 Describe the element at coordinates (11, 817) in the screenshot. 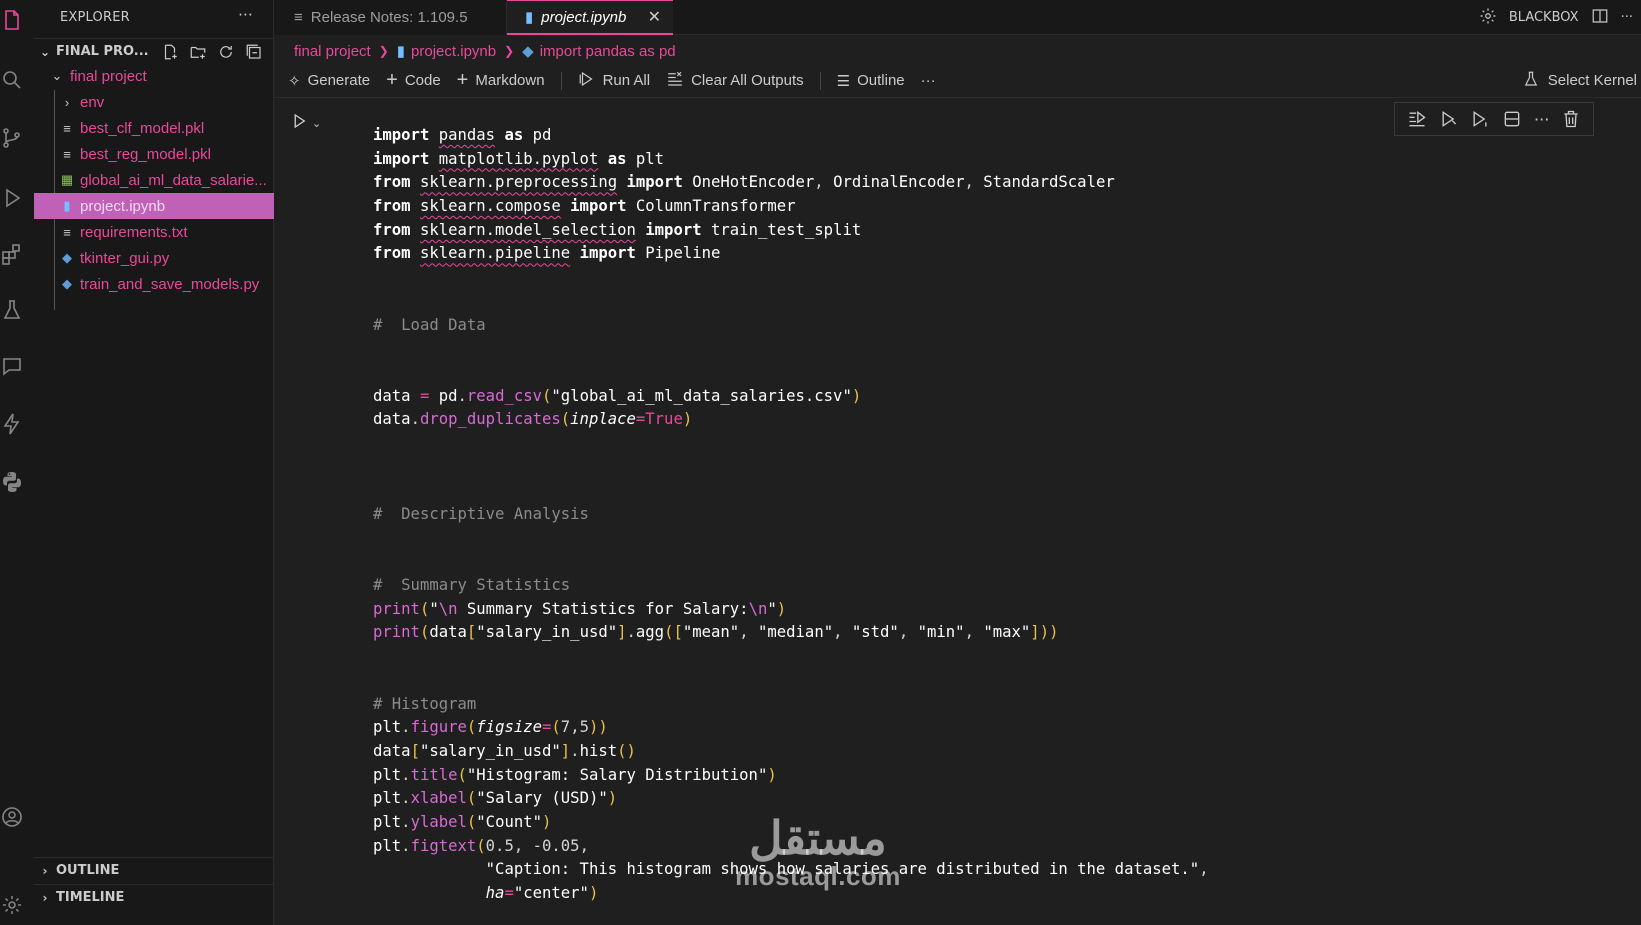

I see `account-icon` at that location.